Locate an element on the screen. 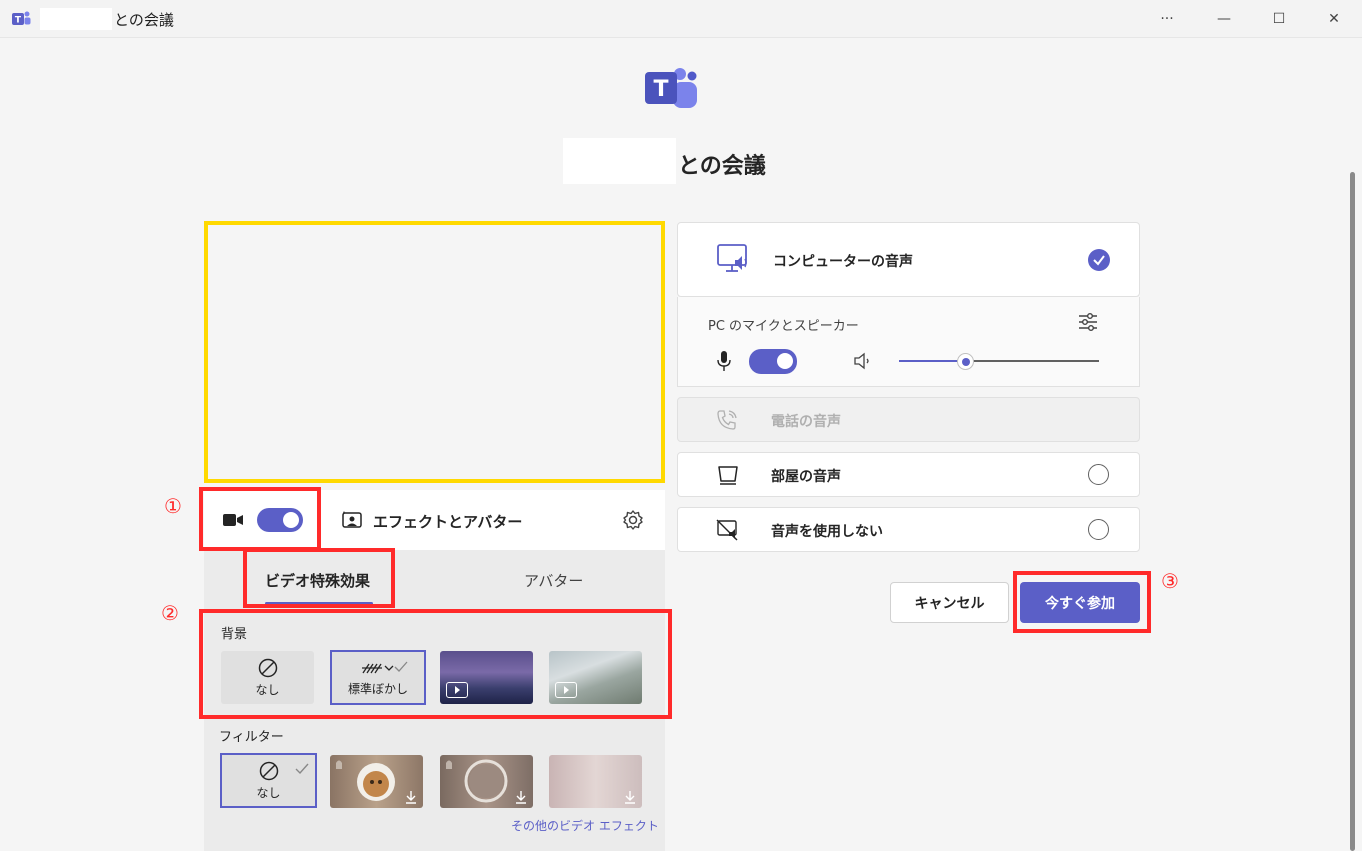 This screenshot has width=1362, height=851. none-icon is located at coordinates (284, 771).